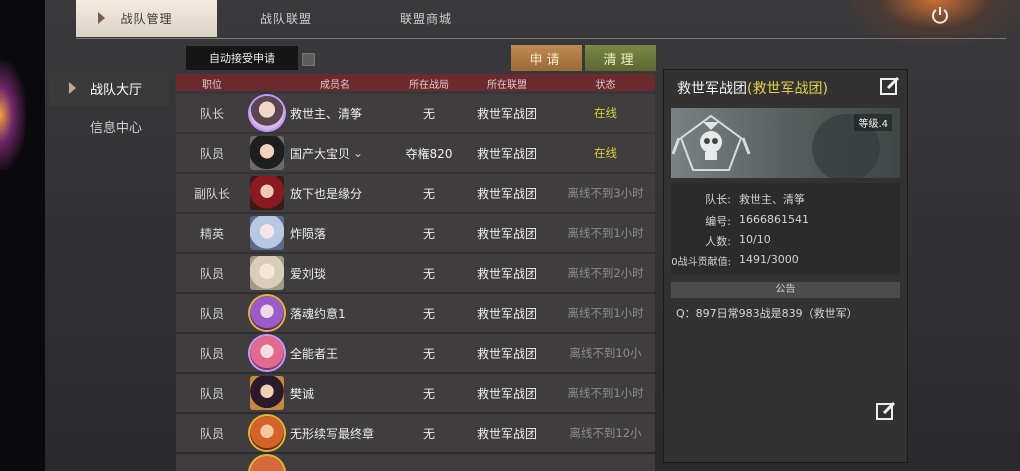  I want to click on member-status: 离线不到2小时, so click(605, 273).